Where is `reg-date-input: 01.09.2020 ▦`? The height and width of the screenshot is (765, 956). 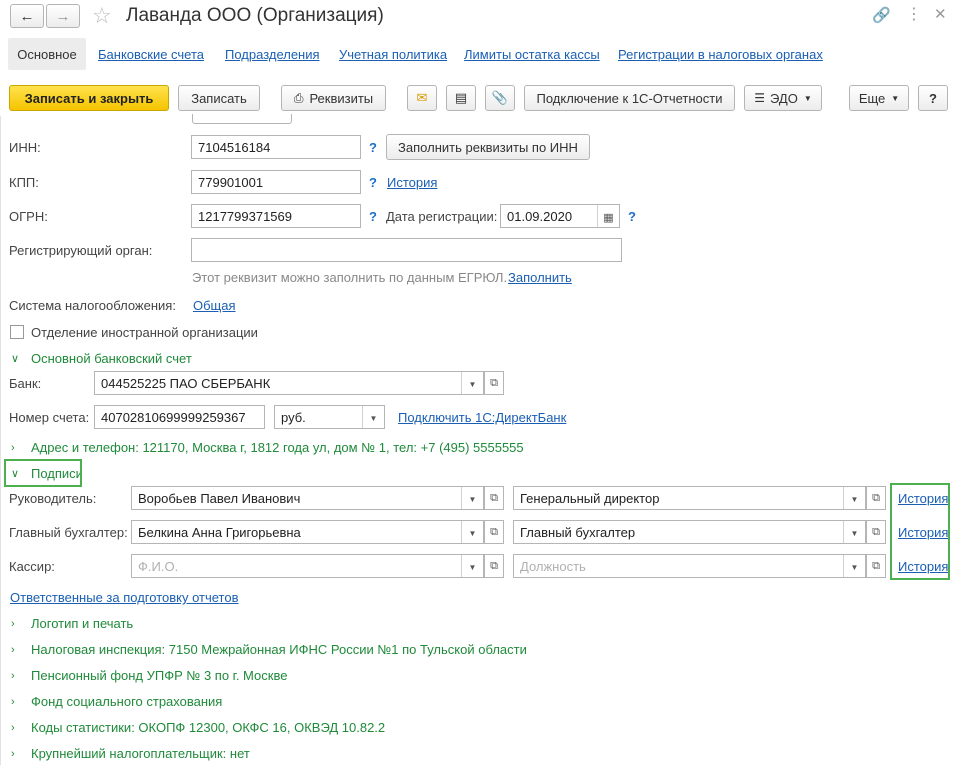 reg-date-input: 01.09.2020 ▦ is located at coordinates (560, 216).